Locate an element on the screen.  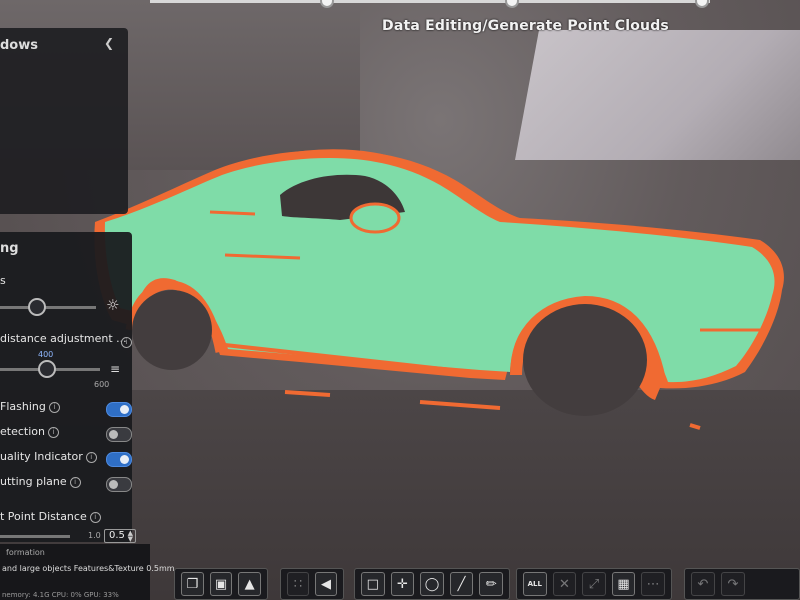
brightness-slider is located at coordinates (48, 307).